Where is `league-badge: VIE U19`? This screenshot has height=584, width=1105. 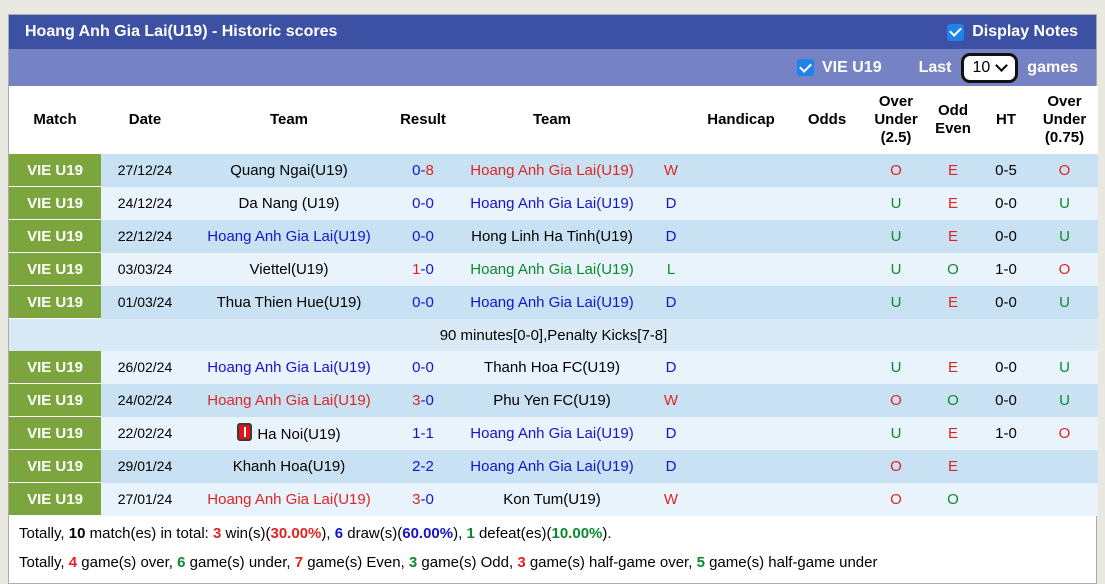 league-badge: VIE U19 is located at coordinates (55, 269).